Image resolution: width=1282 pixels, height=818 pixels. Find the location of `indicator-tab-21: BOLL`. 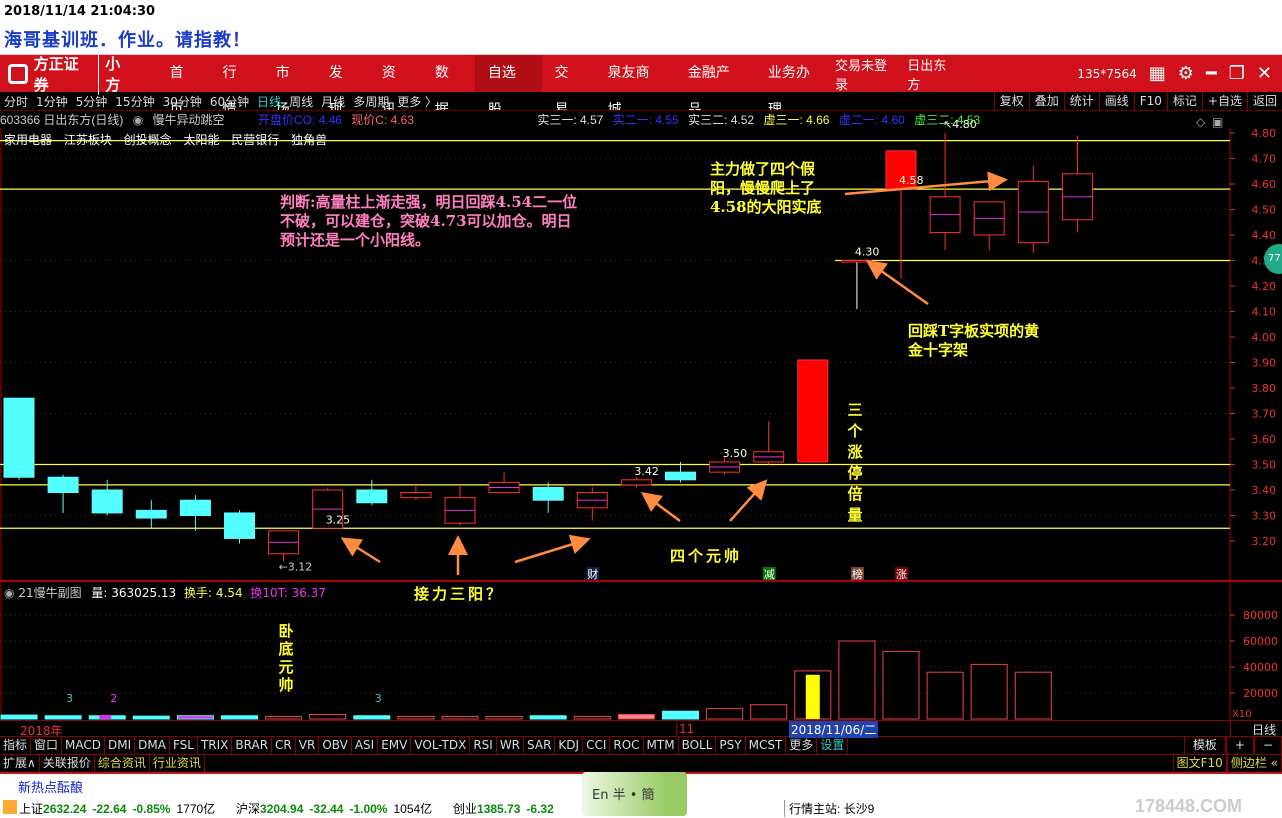

indicator-tab-21: BOLL is located at coordinates (698, 745).